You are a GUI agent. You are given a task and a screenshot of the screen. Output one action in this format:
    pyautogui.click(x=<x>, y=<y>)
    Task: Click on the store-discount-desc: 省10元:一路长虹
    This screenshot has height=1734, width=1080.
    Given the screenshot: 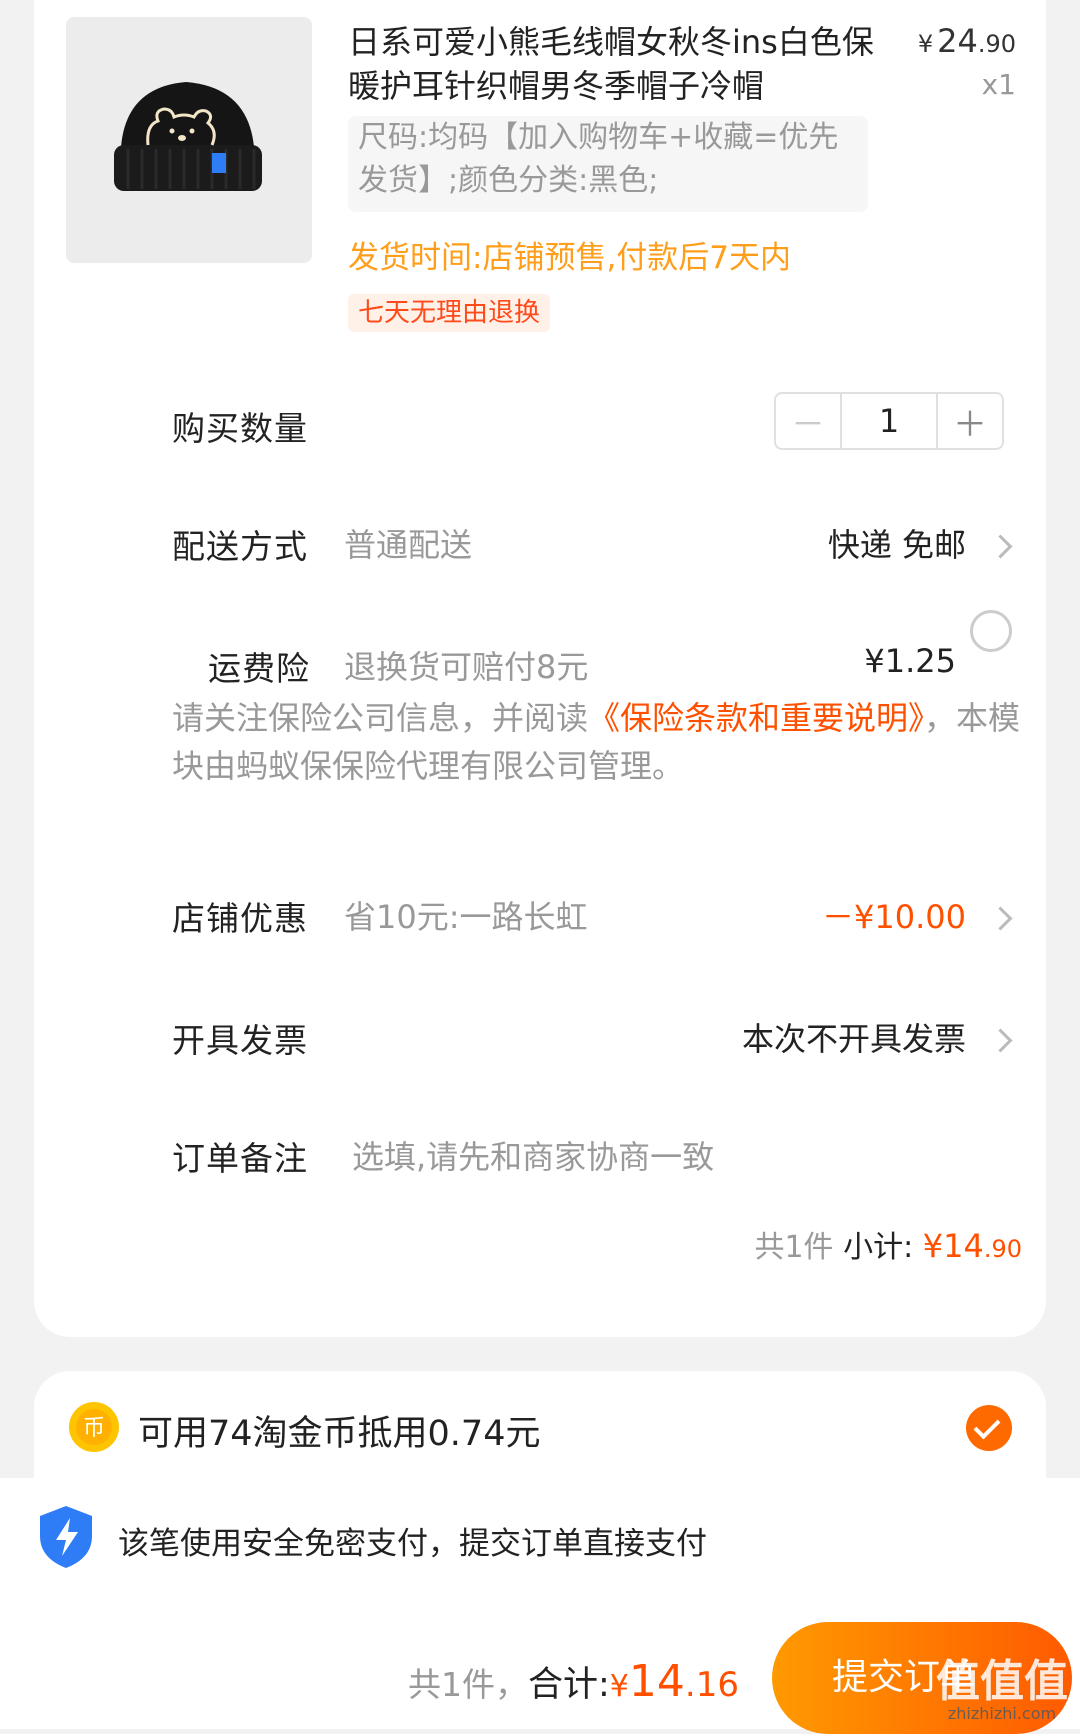 What is the action you would take?
    pyautogui.click(x=466, y=917)
    